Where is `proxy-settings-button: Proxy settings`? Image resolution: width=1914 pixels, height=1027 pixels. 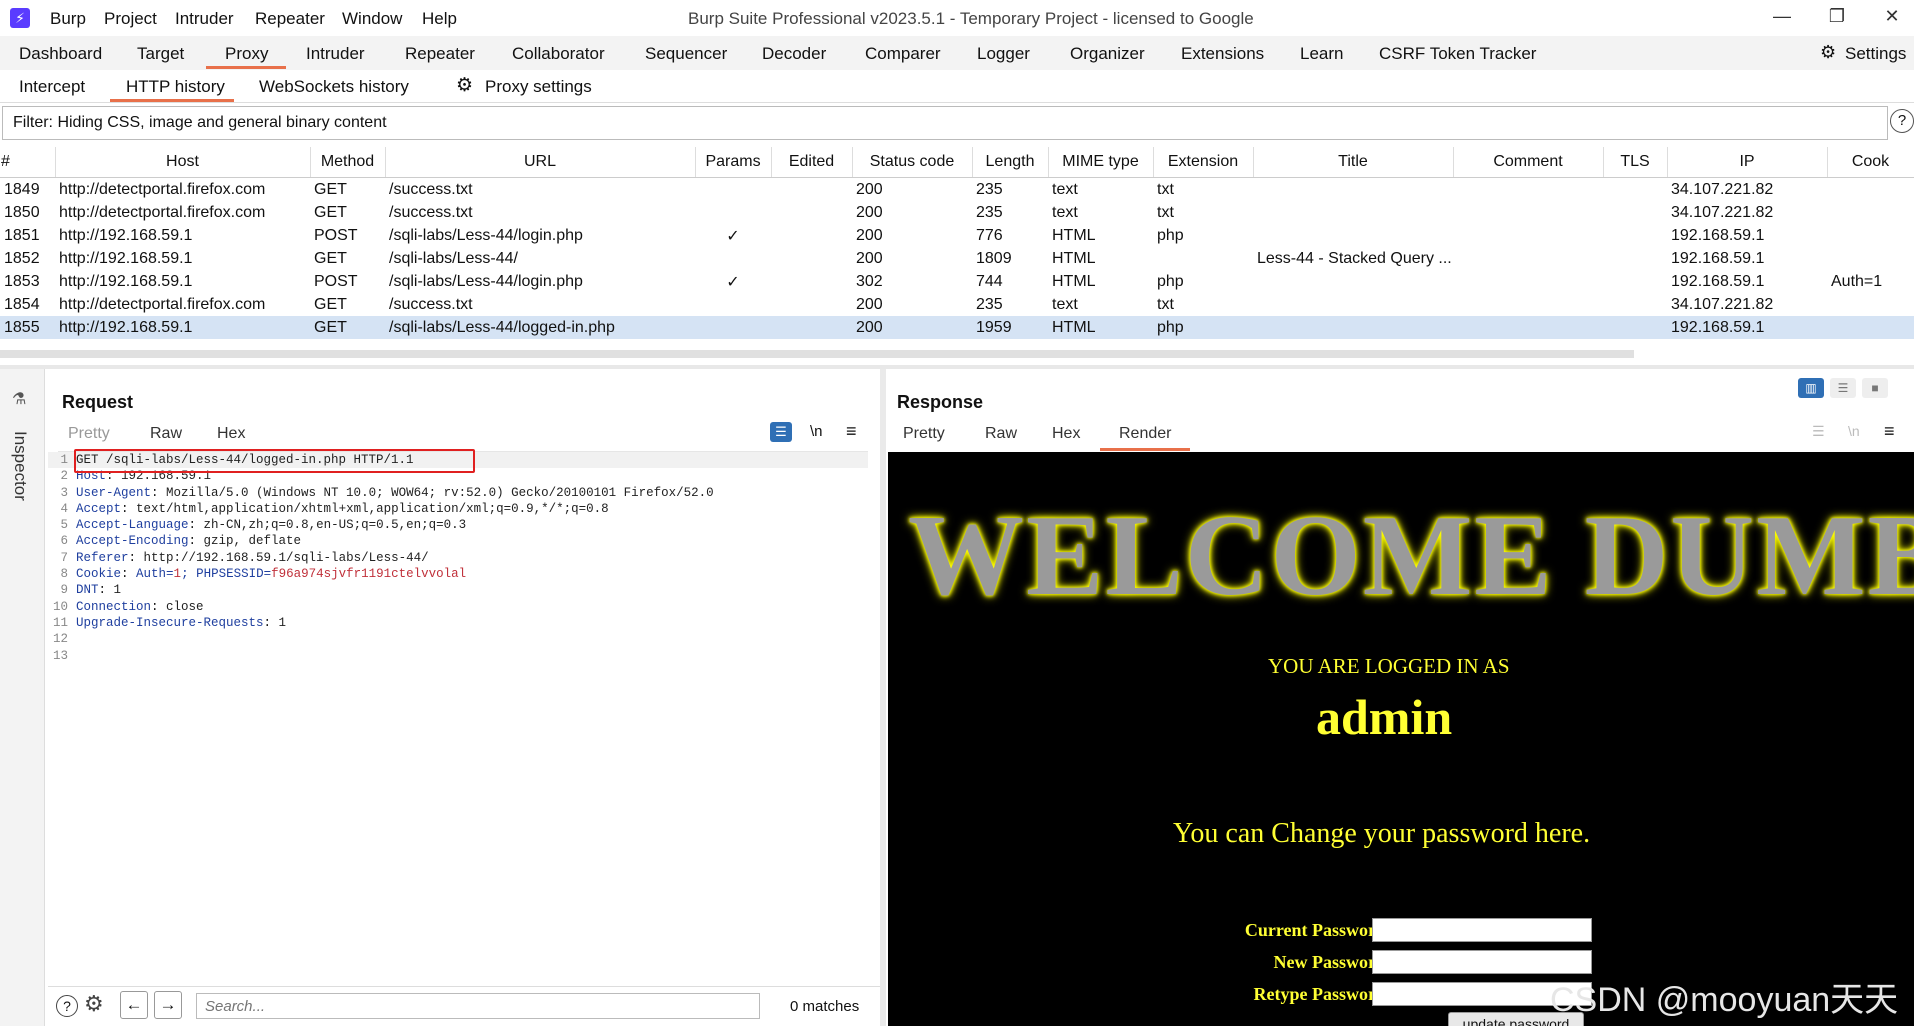 proxy-settings-button: Proxy settings is located at coordinates (538, 87).